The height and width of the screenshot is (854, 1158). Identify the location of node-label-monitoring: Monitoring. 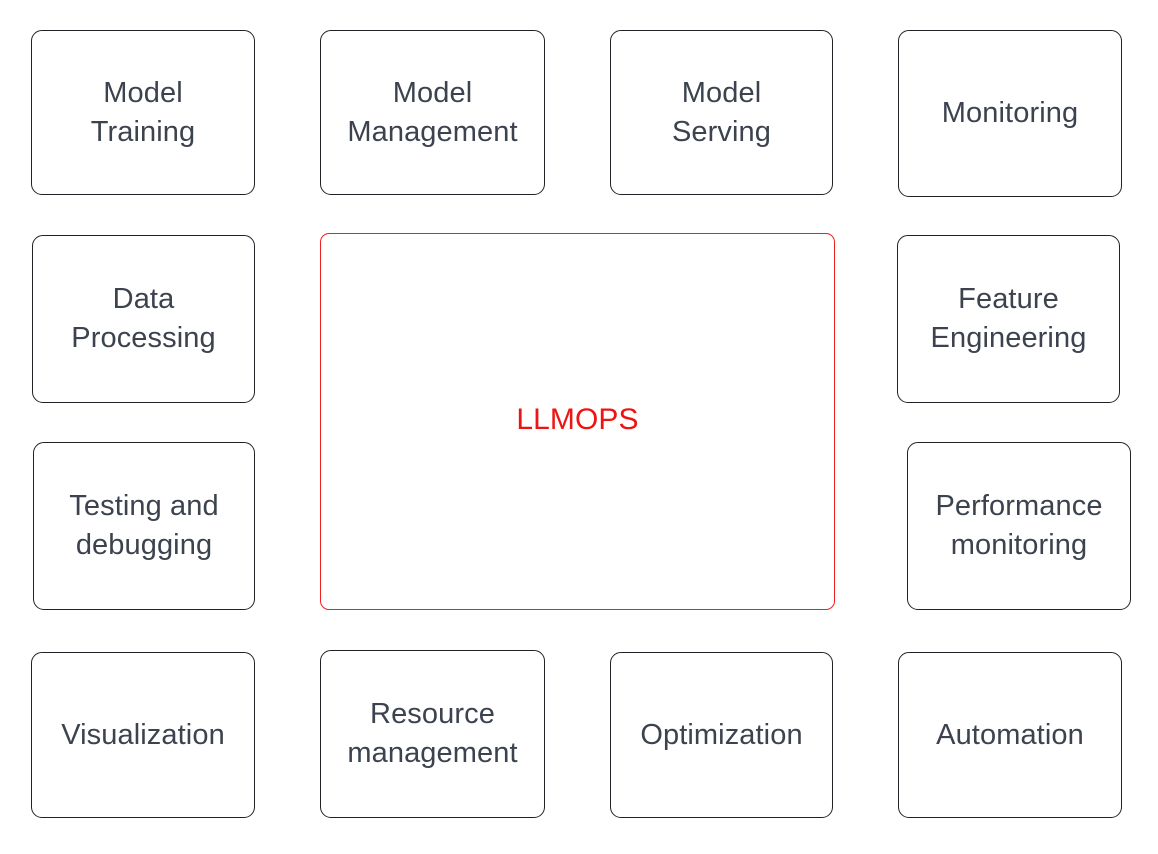
(1010, 113).